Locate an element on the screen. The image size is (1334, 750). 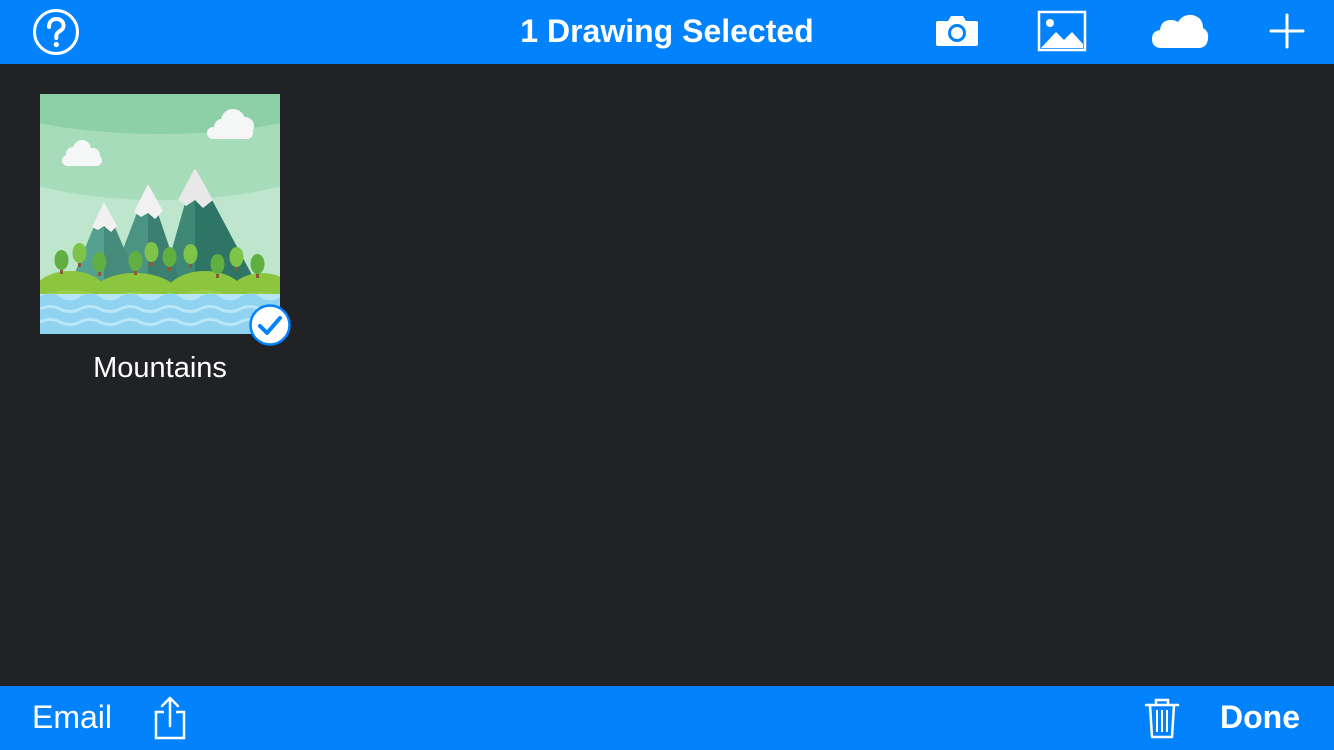
camera-button is located at coordinates (957, 31).